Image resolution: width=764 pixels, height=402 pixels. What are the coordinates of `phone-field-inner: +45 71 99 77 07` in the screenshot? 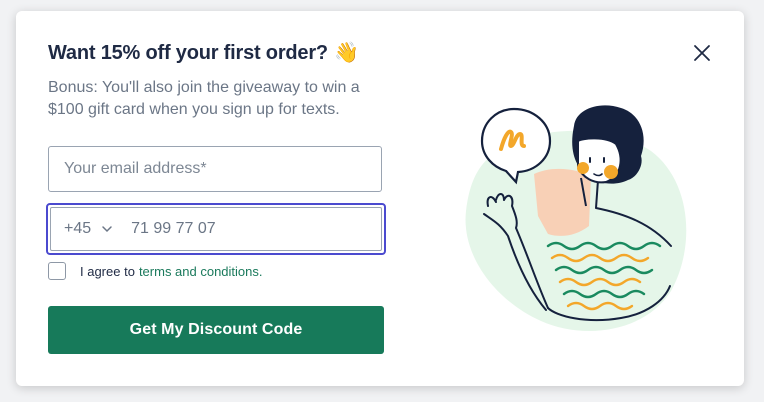 It's located at (216, 229).